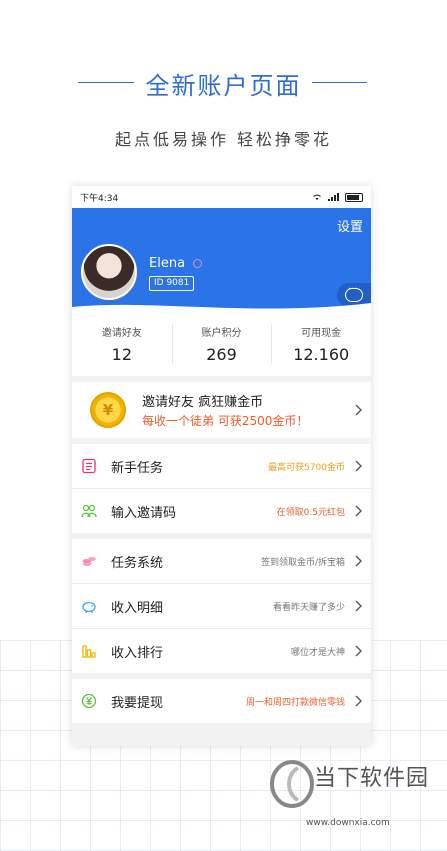  Describe the element at coordinates (203, 402) in the screenshot. I see `invite-title: 邀请好友 疯狂赚金币` at that location.